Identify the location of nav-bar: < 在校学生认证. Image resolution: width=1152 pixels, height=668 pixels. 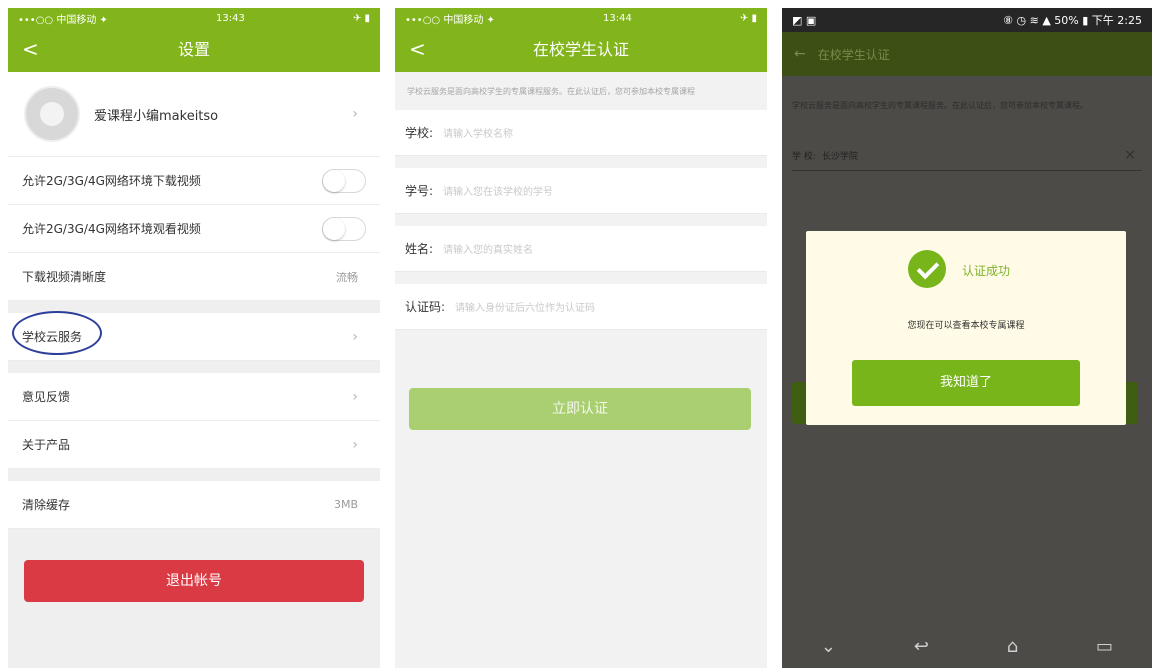
(581, 50).